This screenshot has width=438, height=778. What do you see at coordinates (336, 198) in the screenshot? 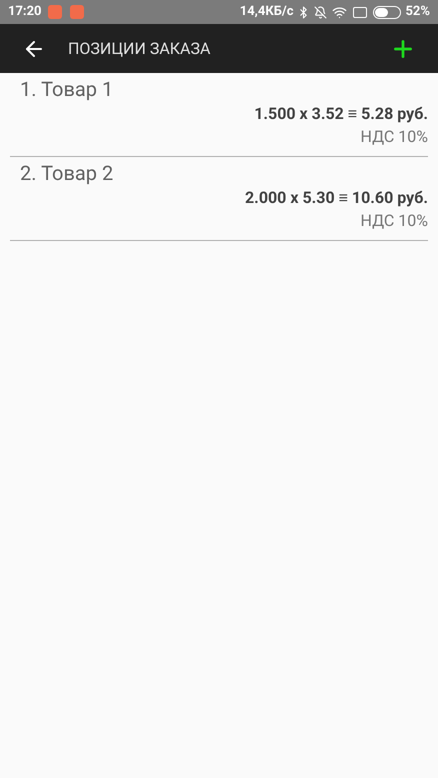
I see `item-amount: 2.000 x 5.30 ≡ 10.60 руб.` at bounding box center [336, 198].